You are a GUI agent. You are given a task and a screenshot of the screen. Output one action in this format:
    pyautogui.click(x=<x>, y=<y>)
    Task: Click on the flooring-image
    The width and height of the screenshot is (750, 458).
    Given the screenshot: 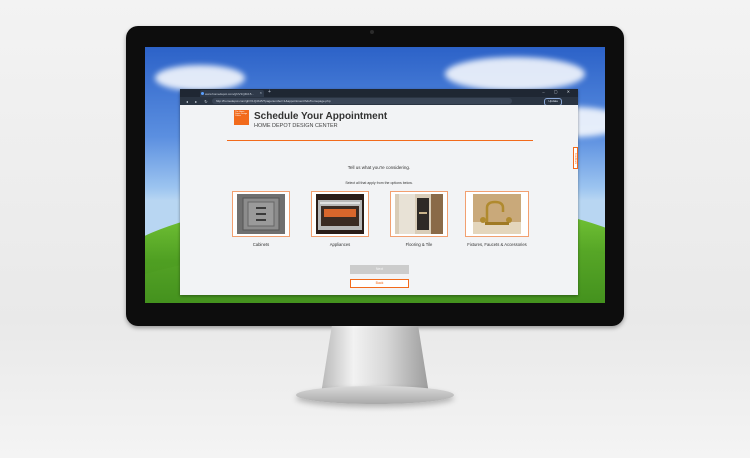 What is the action you would take?
    pyautogui.click(x=419, y=214)
    